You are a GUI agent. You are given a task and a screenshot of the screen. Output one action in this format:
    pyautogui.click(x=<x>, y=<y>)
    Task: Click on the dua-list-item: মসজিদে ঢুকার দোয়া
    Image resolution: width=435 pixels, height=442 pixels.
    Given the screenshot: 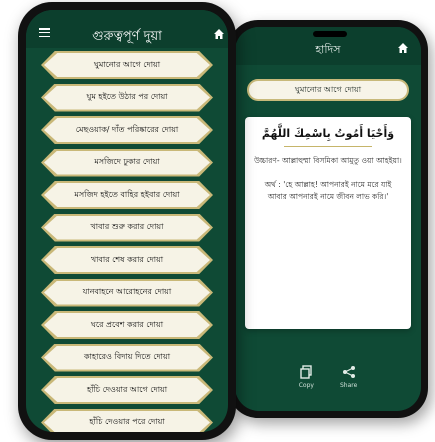 What is the action you would take?
    pyautogui.click(x=127, y=166)
    